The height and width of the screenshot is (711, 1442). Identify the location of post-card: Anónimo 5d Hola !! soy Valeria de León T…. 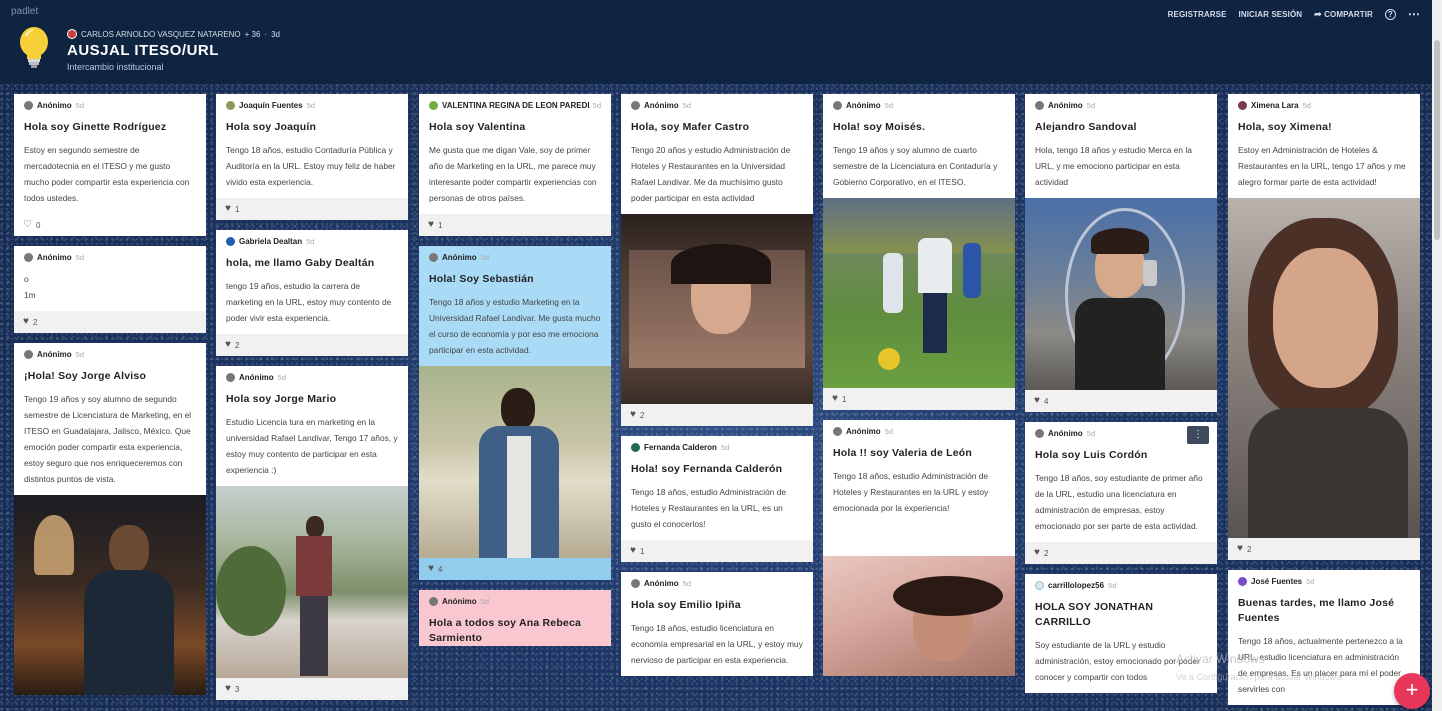
(919, 548).